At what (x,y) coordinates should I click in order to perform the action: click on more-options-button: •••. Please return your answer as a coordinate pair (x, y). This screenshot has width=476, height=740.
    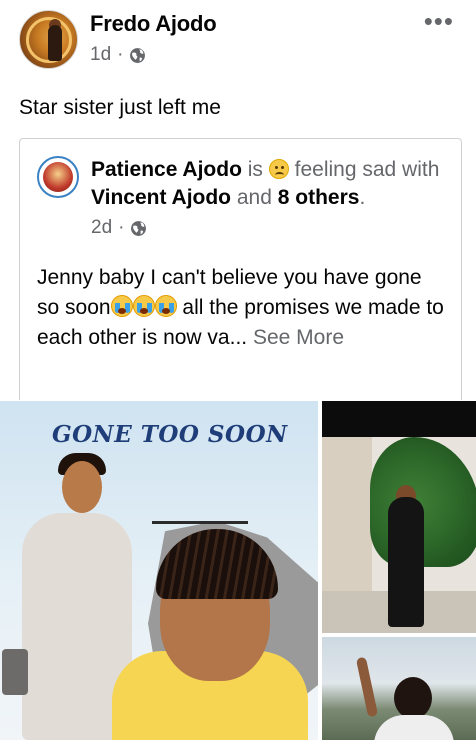
    Looking at the image, I should click on (439, 21).